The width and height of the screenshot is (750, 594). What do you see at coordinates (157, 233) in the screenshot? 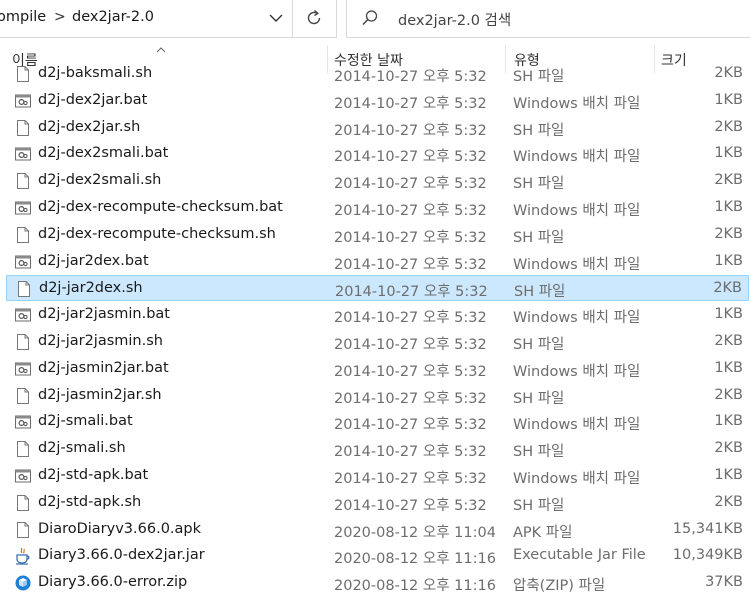
I see `file-name: d2j-dex-recompute-checksum.sh` at bounding box center [157, 233].